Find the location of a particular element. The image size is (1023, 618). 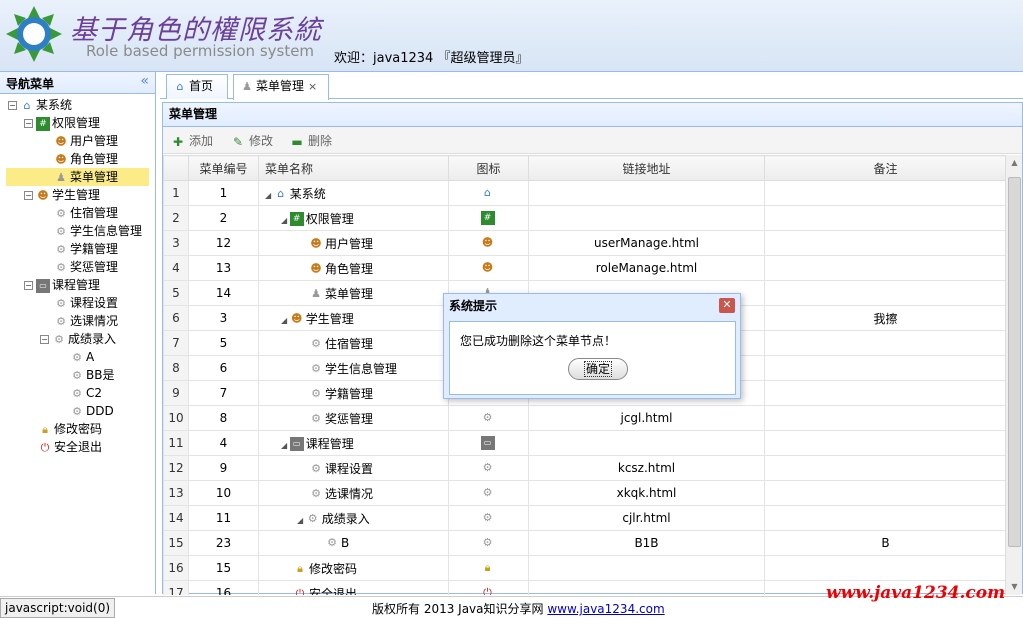

tree-node-status: ⚙ 学籍管理 is located at coordinates (86, 249).